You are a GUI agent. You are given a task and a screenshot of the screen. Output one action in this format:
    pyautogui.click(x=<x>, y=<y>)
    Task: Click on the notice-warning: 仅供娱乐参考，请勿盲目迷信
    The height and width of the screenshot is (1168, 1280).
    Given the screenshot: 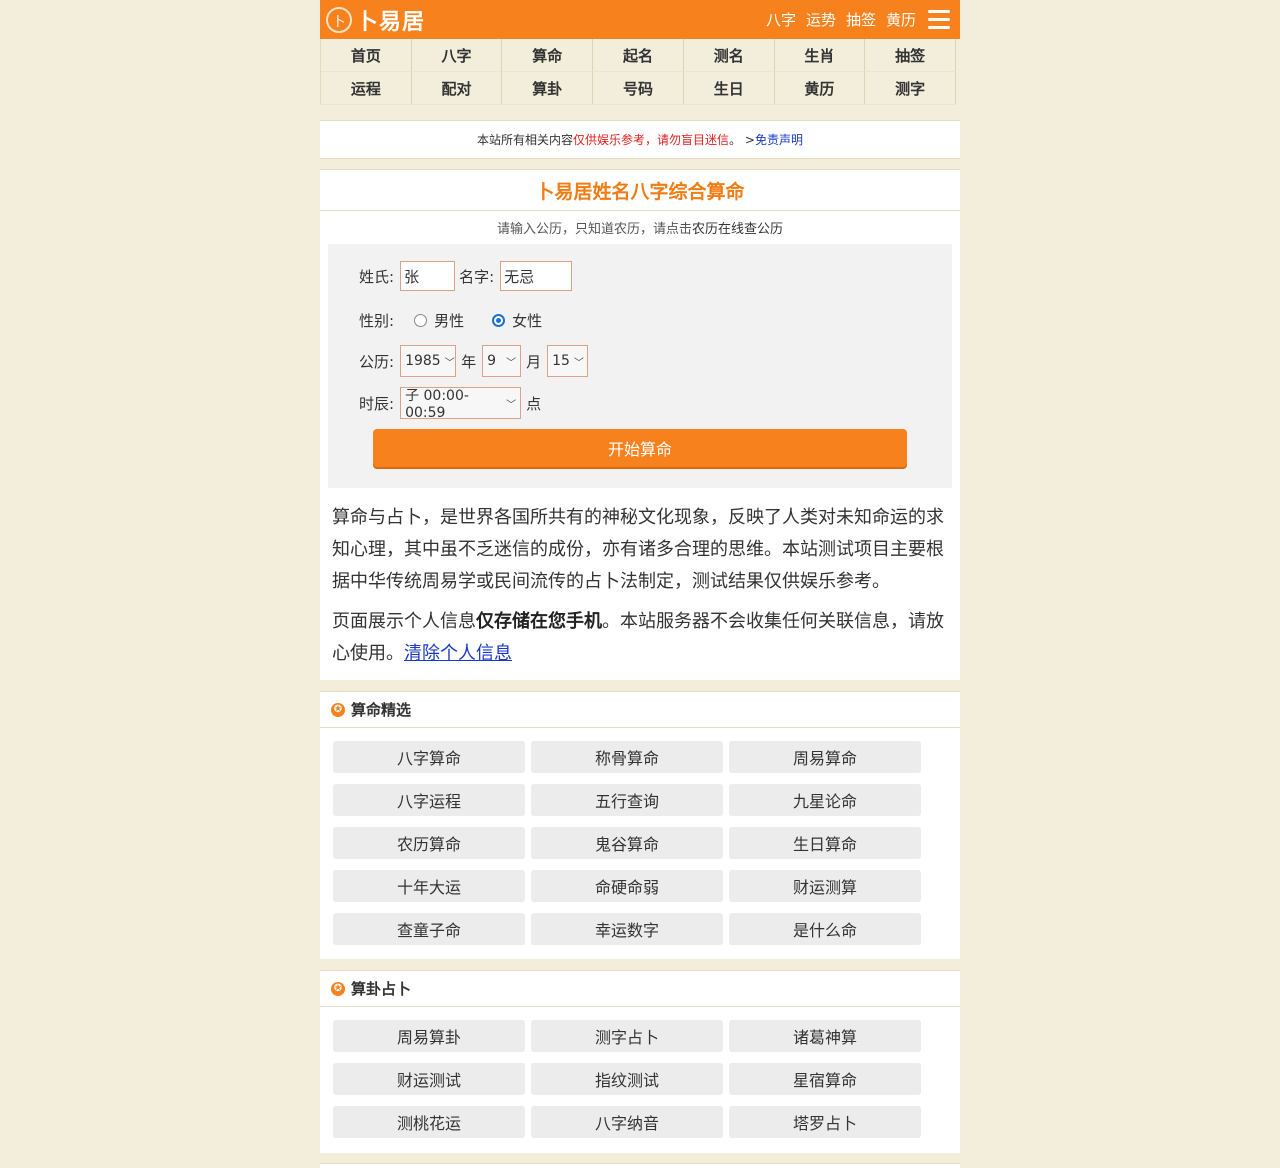 What is the action you would take?
    pyautogui.click(x=651, y=140)
    